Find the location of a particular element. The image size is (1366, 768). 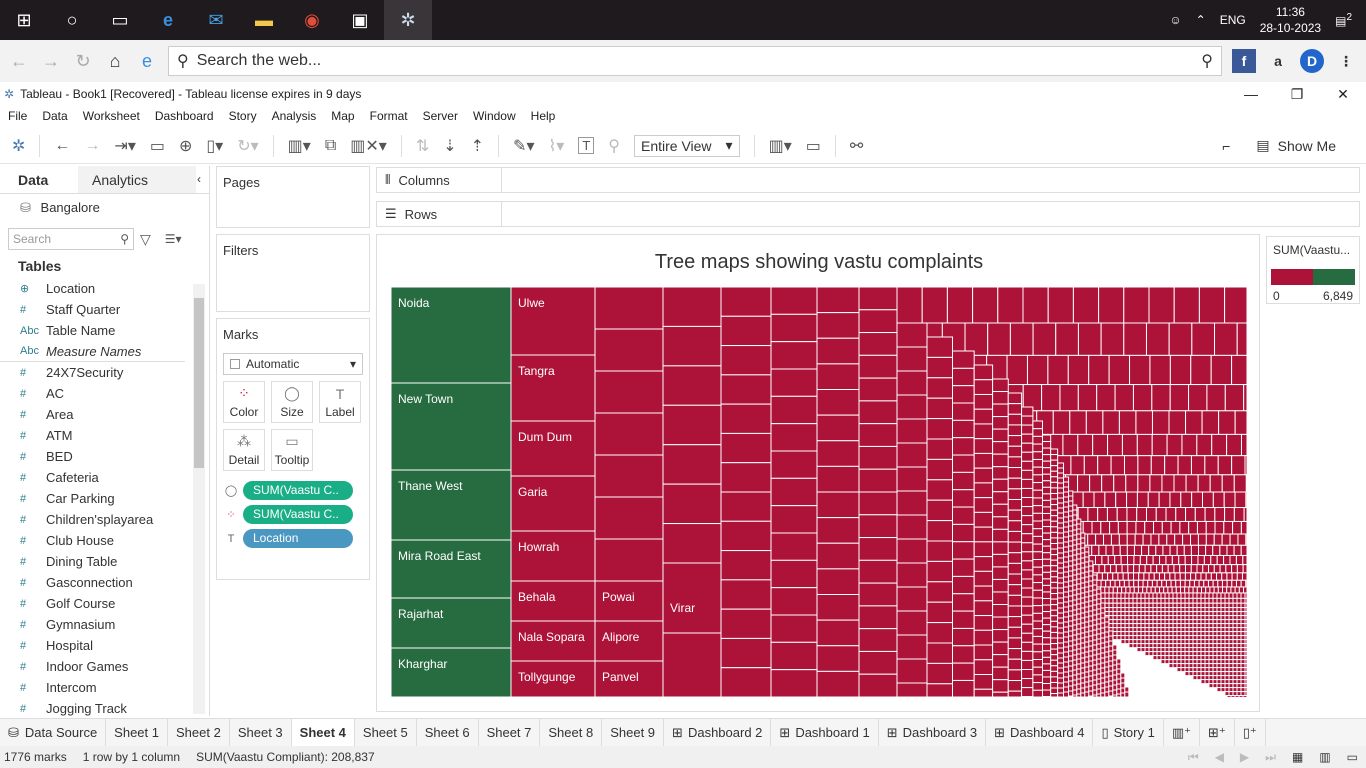

new-story-icon: ▯⁺ is located at coordinates (1250, 732).